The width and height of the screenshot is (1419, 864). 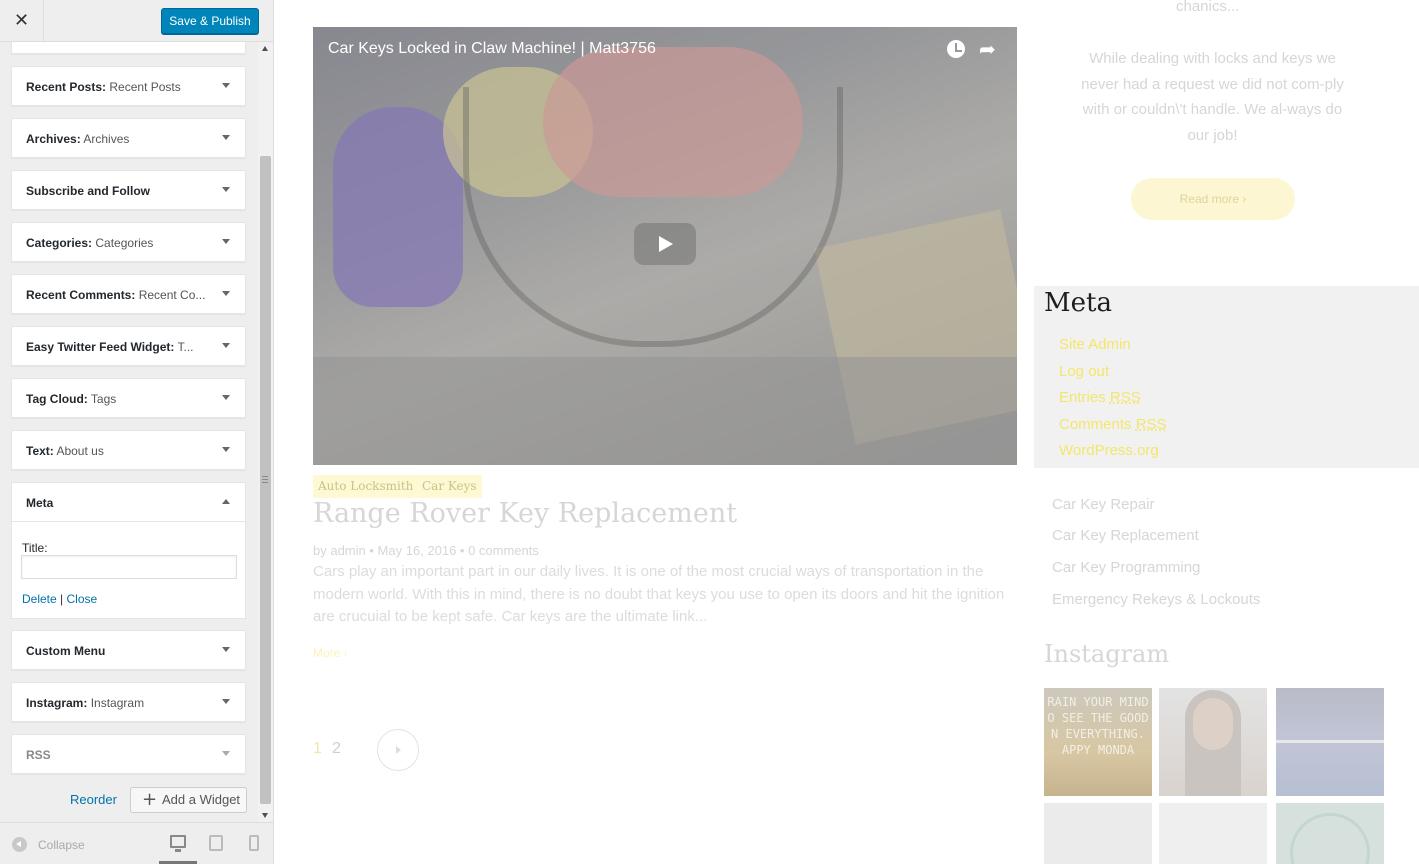 I want to click on entries-rss-link: Entries RSS, so click(x=1100, y=397).